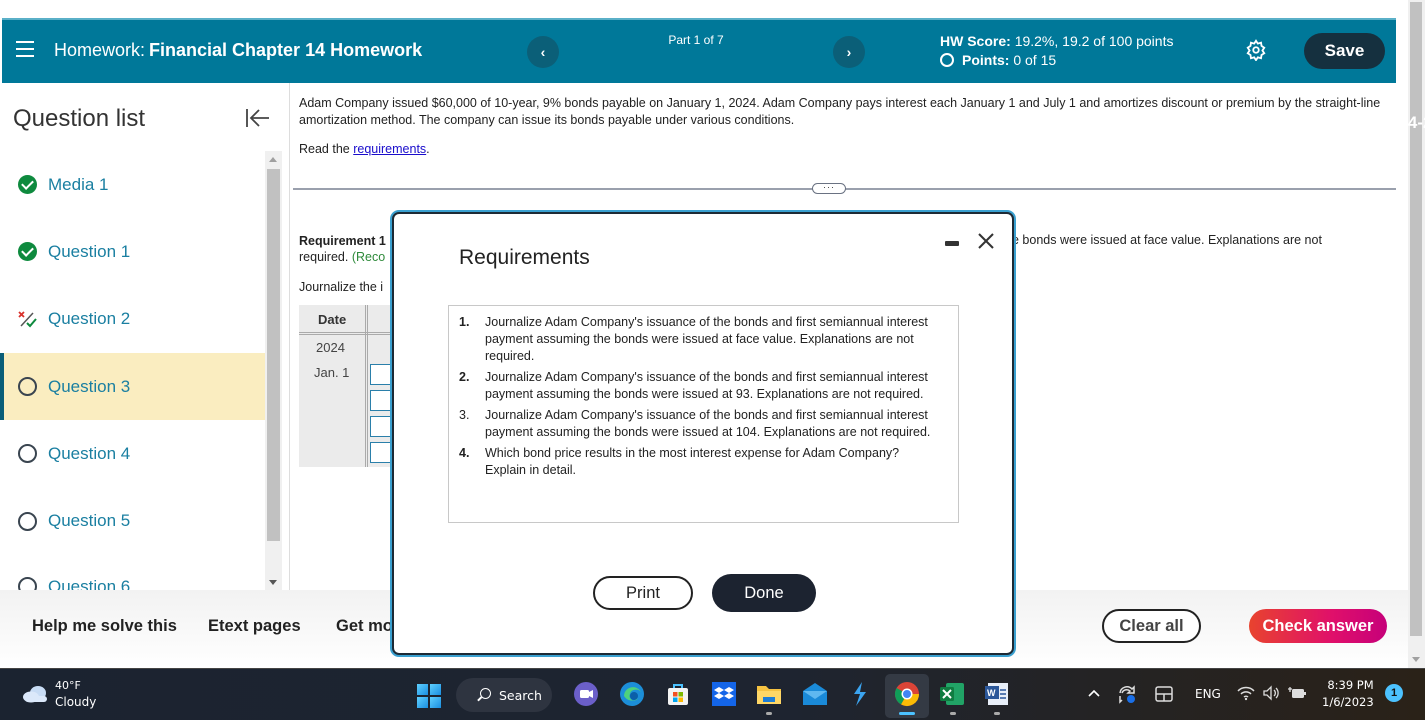  I want to click on sidebar-item-question-5: Question 5, so click(132, 520).